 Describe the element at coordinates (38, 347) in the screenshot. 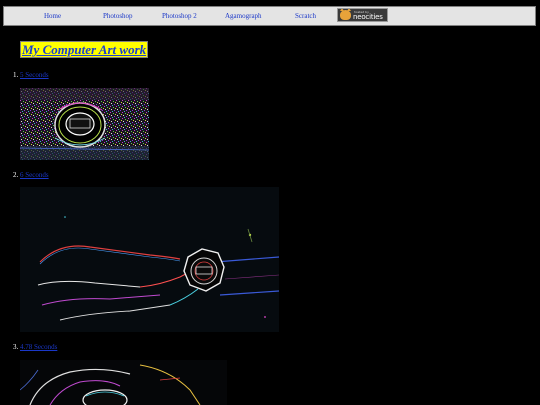

I see `artwork-link-3: 4.78 Seconds` at that location.